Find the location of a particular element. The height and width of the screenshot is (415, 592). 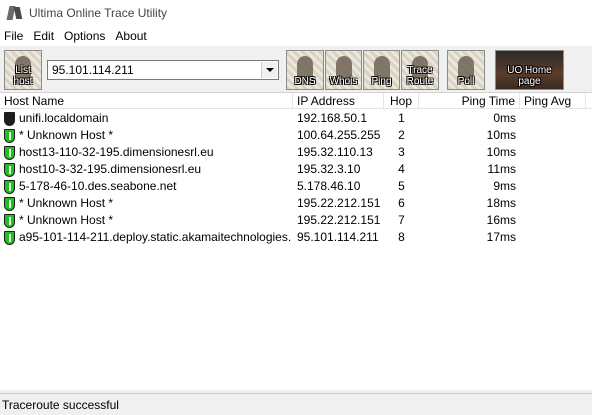

hop-cell: 7 is located at coordinates (401, 220).